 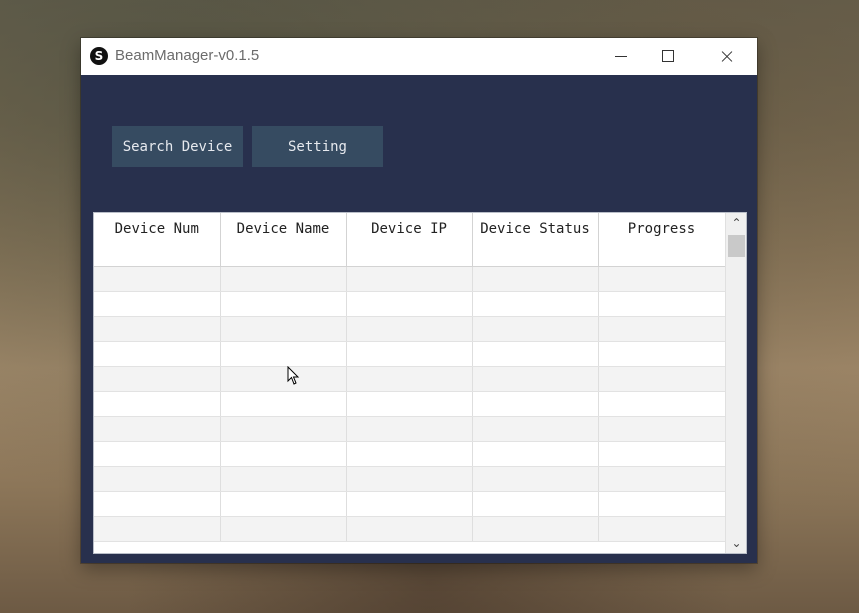 What do you see at coordinates (157, 240) in the screenshot?
I see `column-header-device-num: Device Num` at bounding box center [157, 240].